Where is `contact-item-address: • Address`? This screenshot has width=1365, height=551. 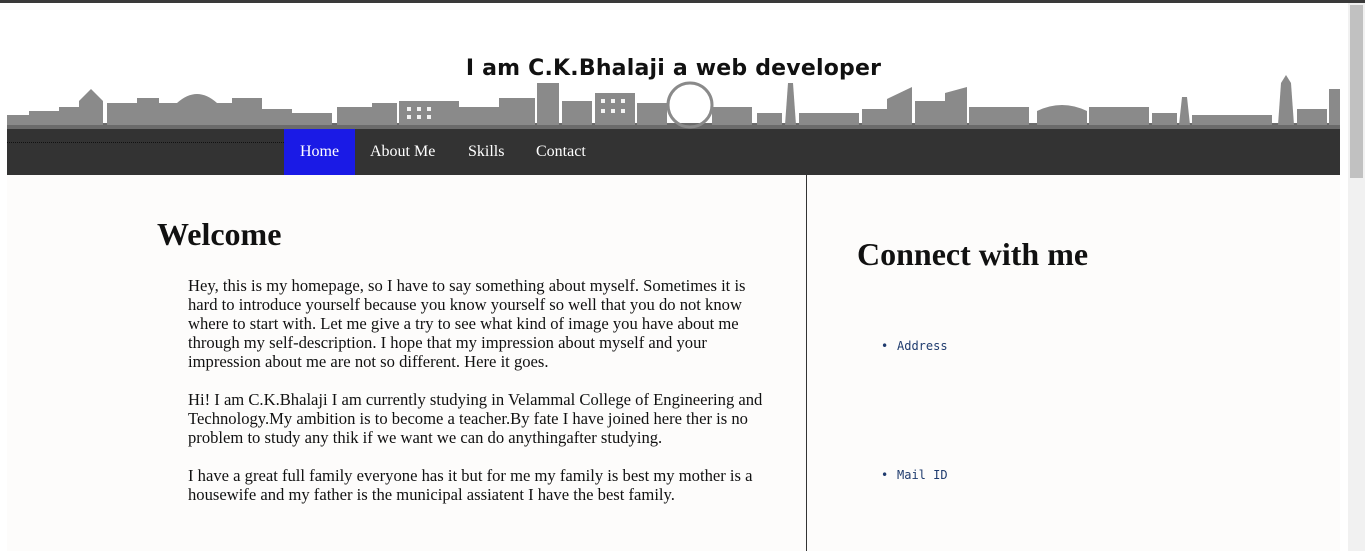 contact-item-address: • Address is located at coordinates (914, 346).